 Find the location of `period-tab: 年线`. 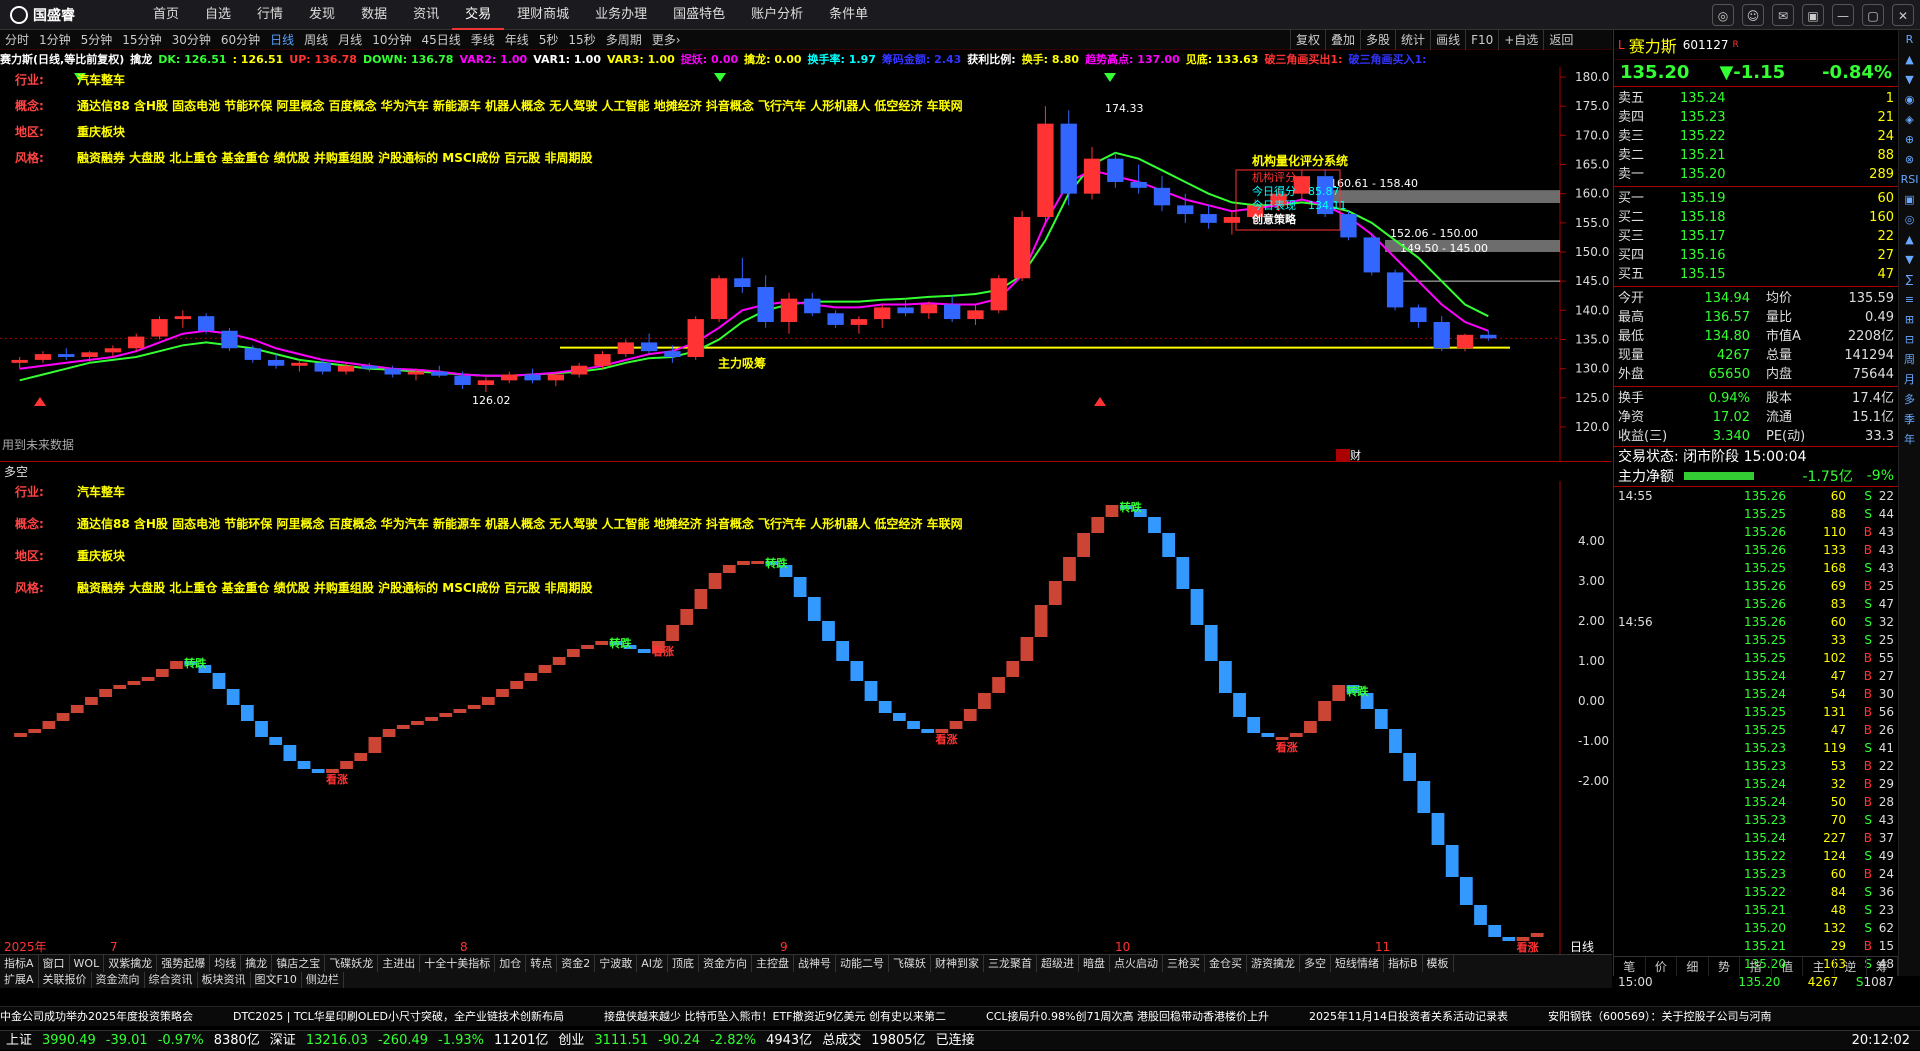

period-tab: 年线 is located at coordinates (517, 39).